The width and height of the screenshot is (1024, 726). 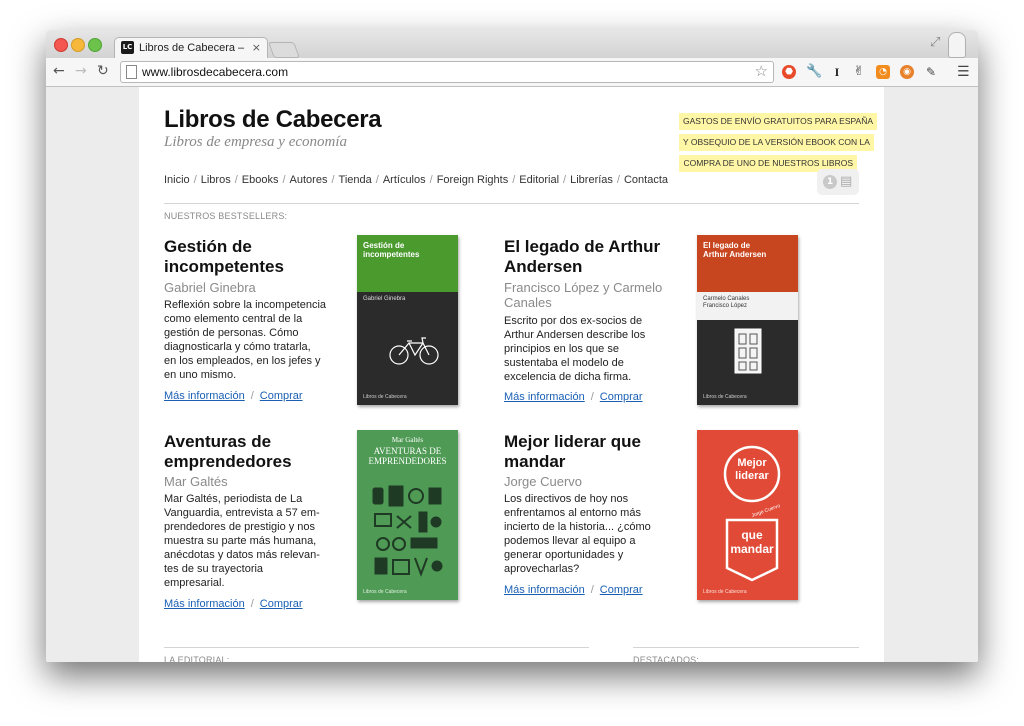 What do you see at coordinates (242, 361) in the screenshot?
I see `desc-line: en los empleados, en los jefes y` at bounding box center [242, 361].